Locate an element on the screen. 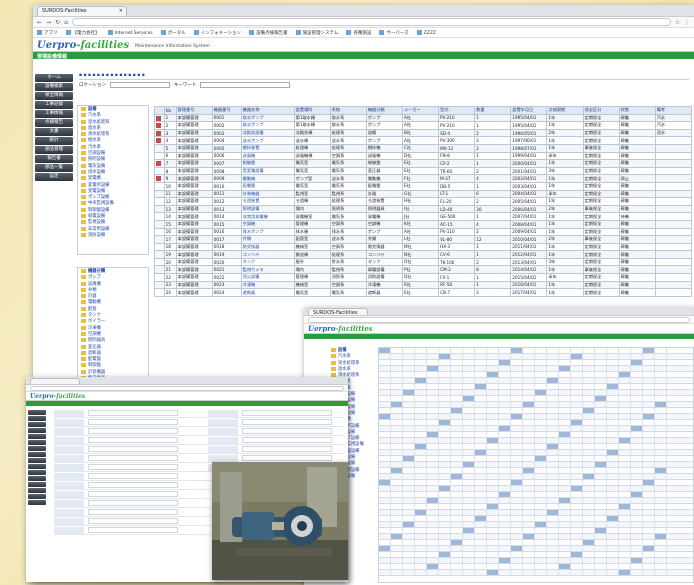 The image size is (694, 585). table-cell: 送風機 is located at coordinates (267, 156).